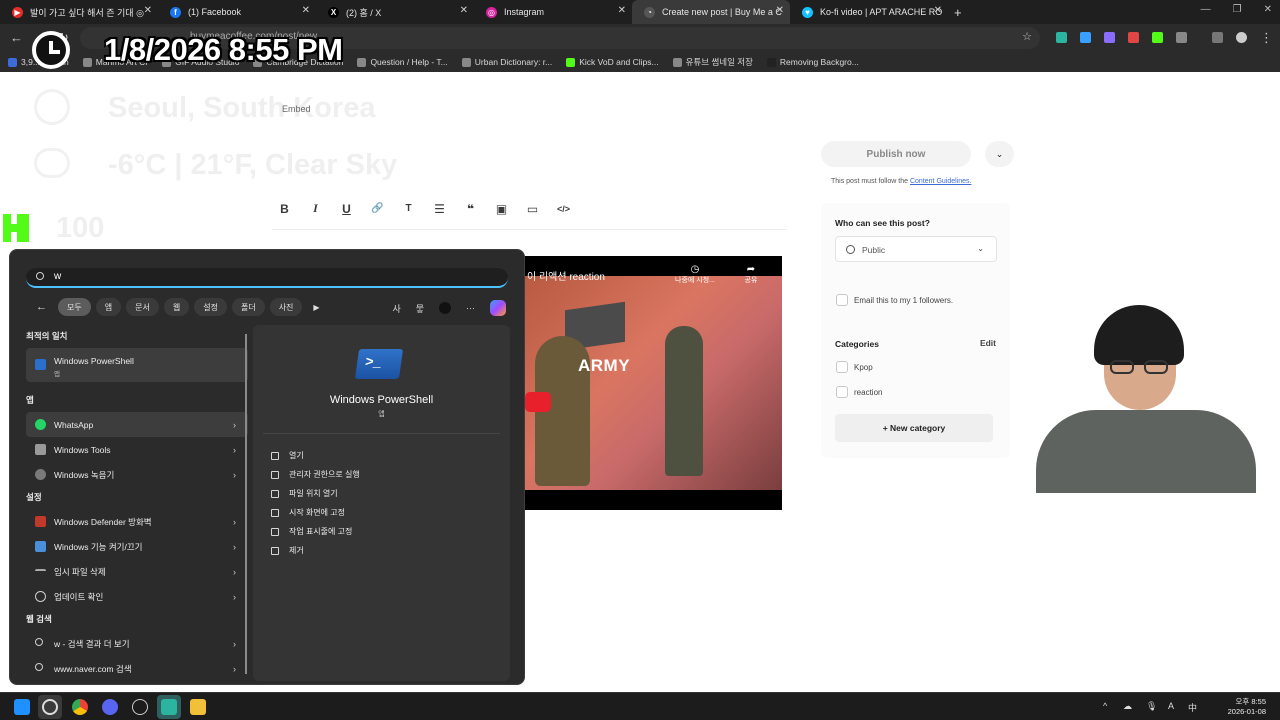  What do you see at coordinates (137, 546) in the screenshot?
I see `result-windows-features: Windows 기능 켜기/끄기 ›` at bounding box center [137, 546].